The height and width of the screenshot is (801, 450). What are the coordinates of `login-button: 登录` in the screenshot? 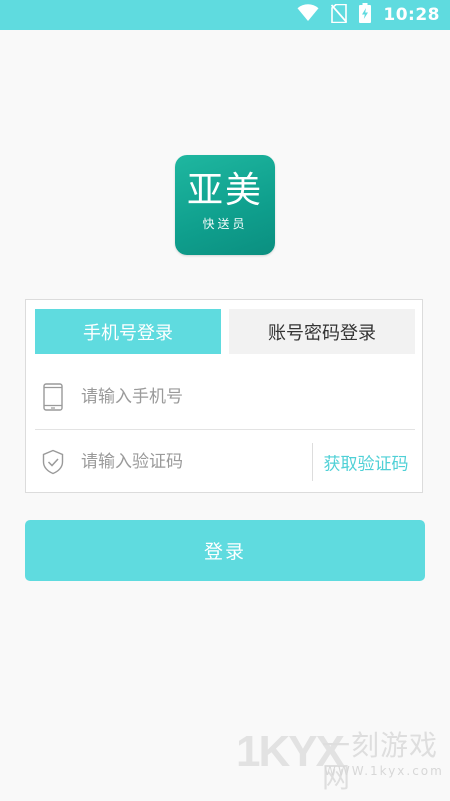 It's located at (225, 550).